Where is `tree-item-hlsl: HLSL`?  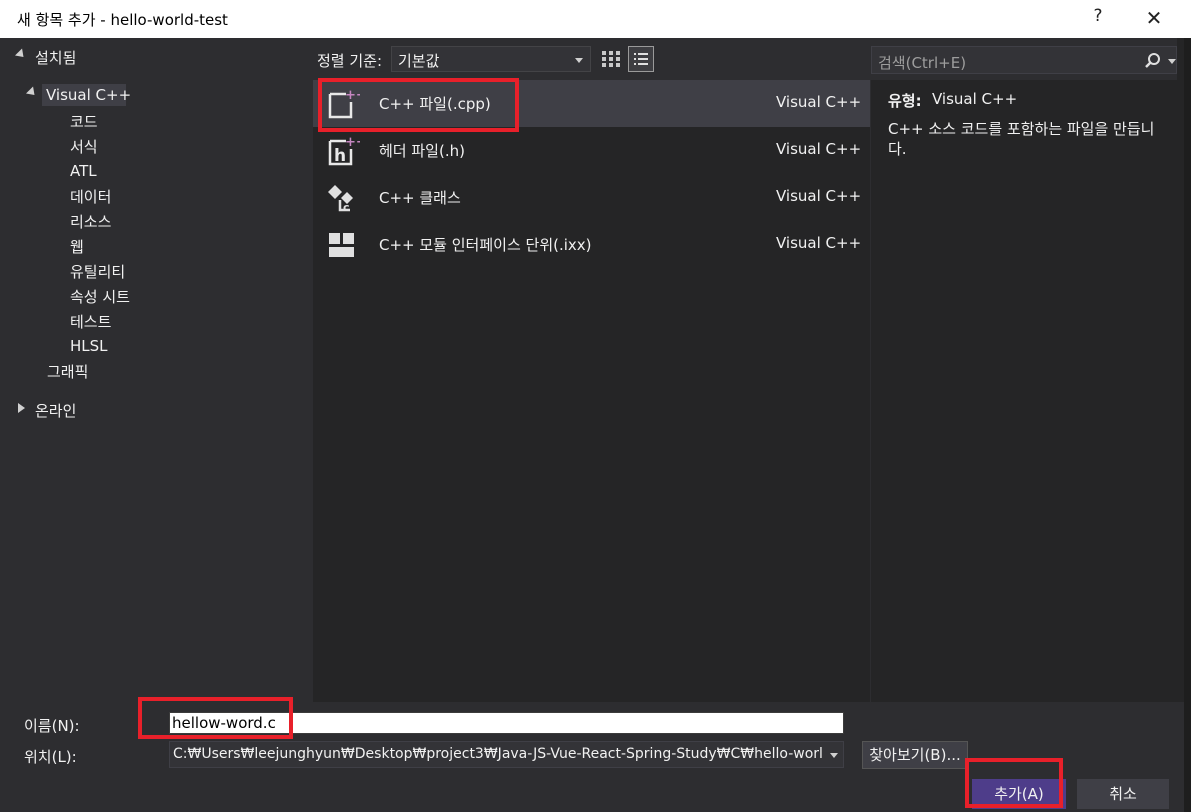 tree-item-hlsl: HLSL is located at coordinates (89, 346).